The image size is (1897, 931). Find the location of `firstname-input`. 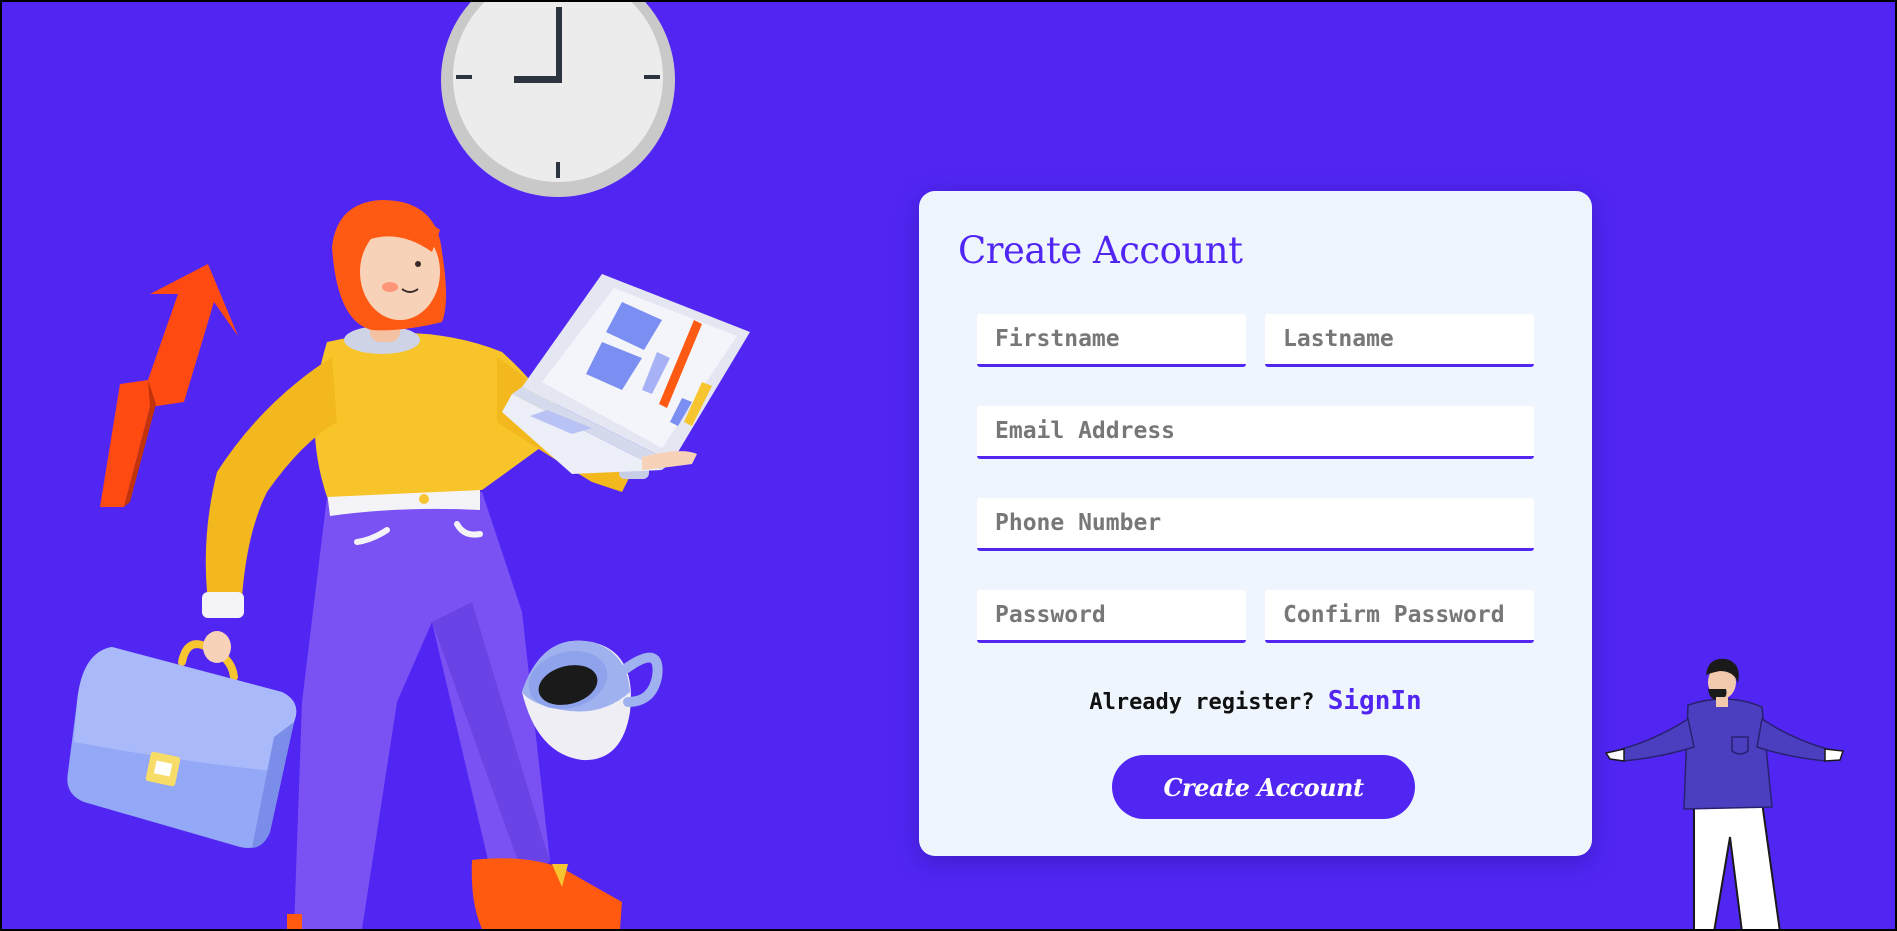

firstname-input is located at coordinates (1111, 340).